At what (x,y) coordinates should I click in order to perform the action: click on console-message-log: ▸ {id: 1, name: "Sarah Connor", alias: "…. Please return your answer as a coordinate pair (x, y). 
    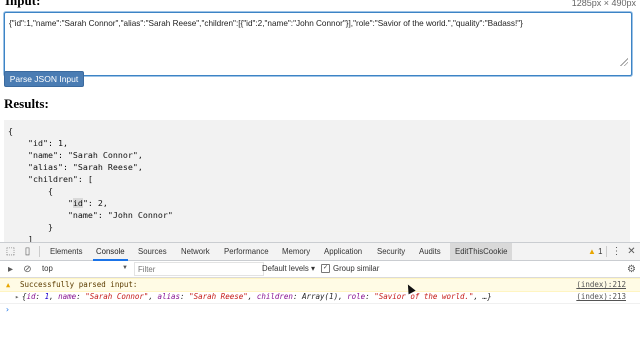
    Looking at the image, I should click on (320, 297).